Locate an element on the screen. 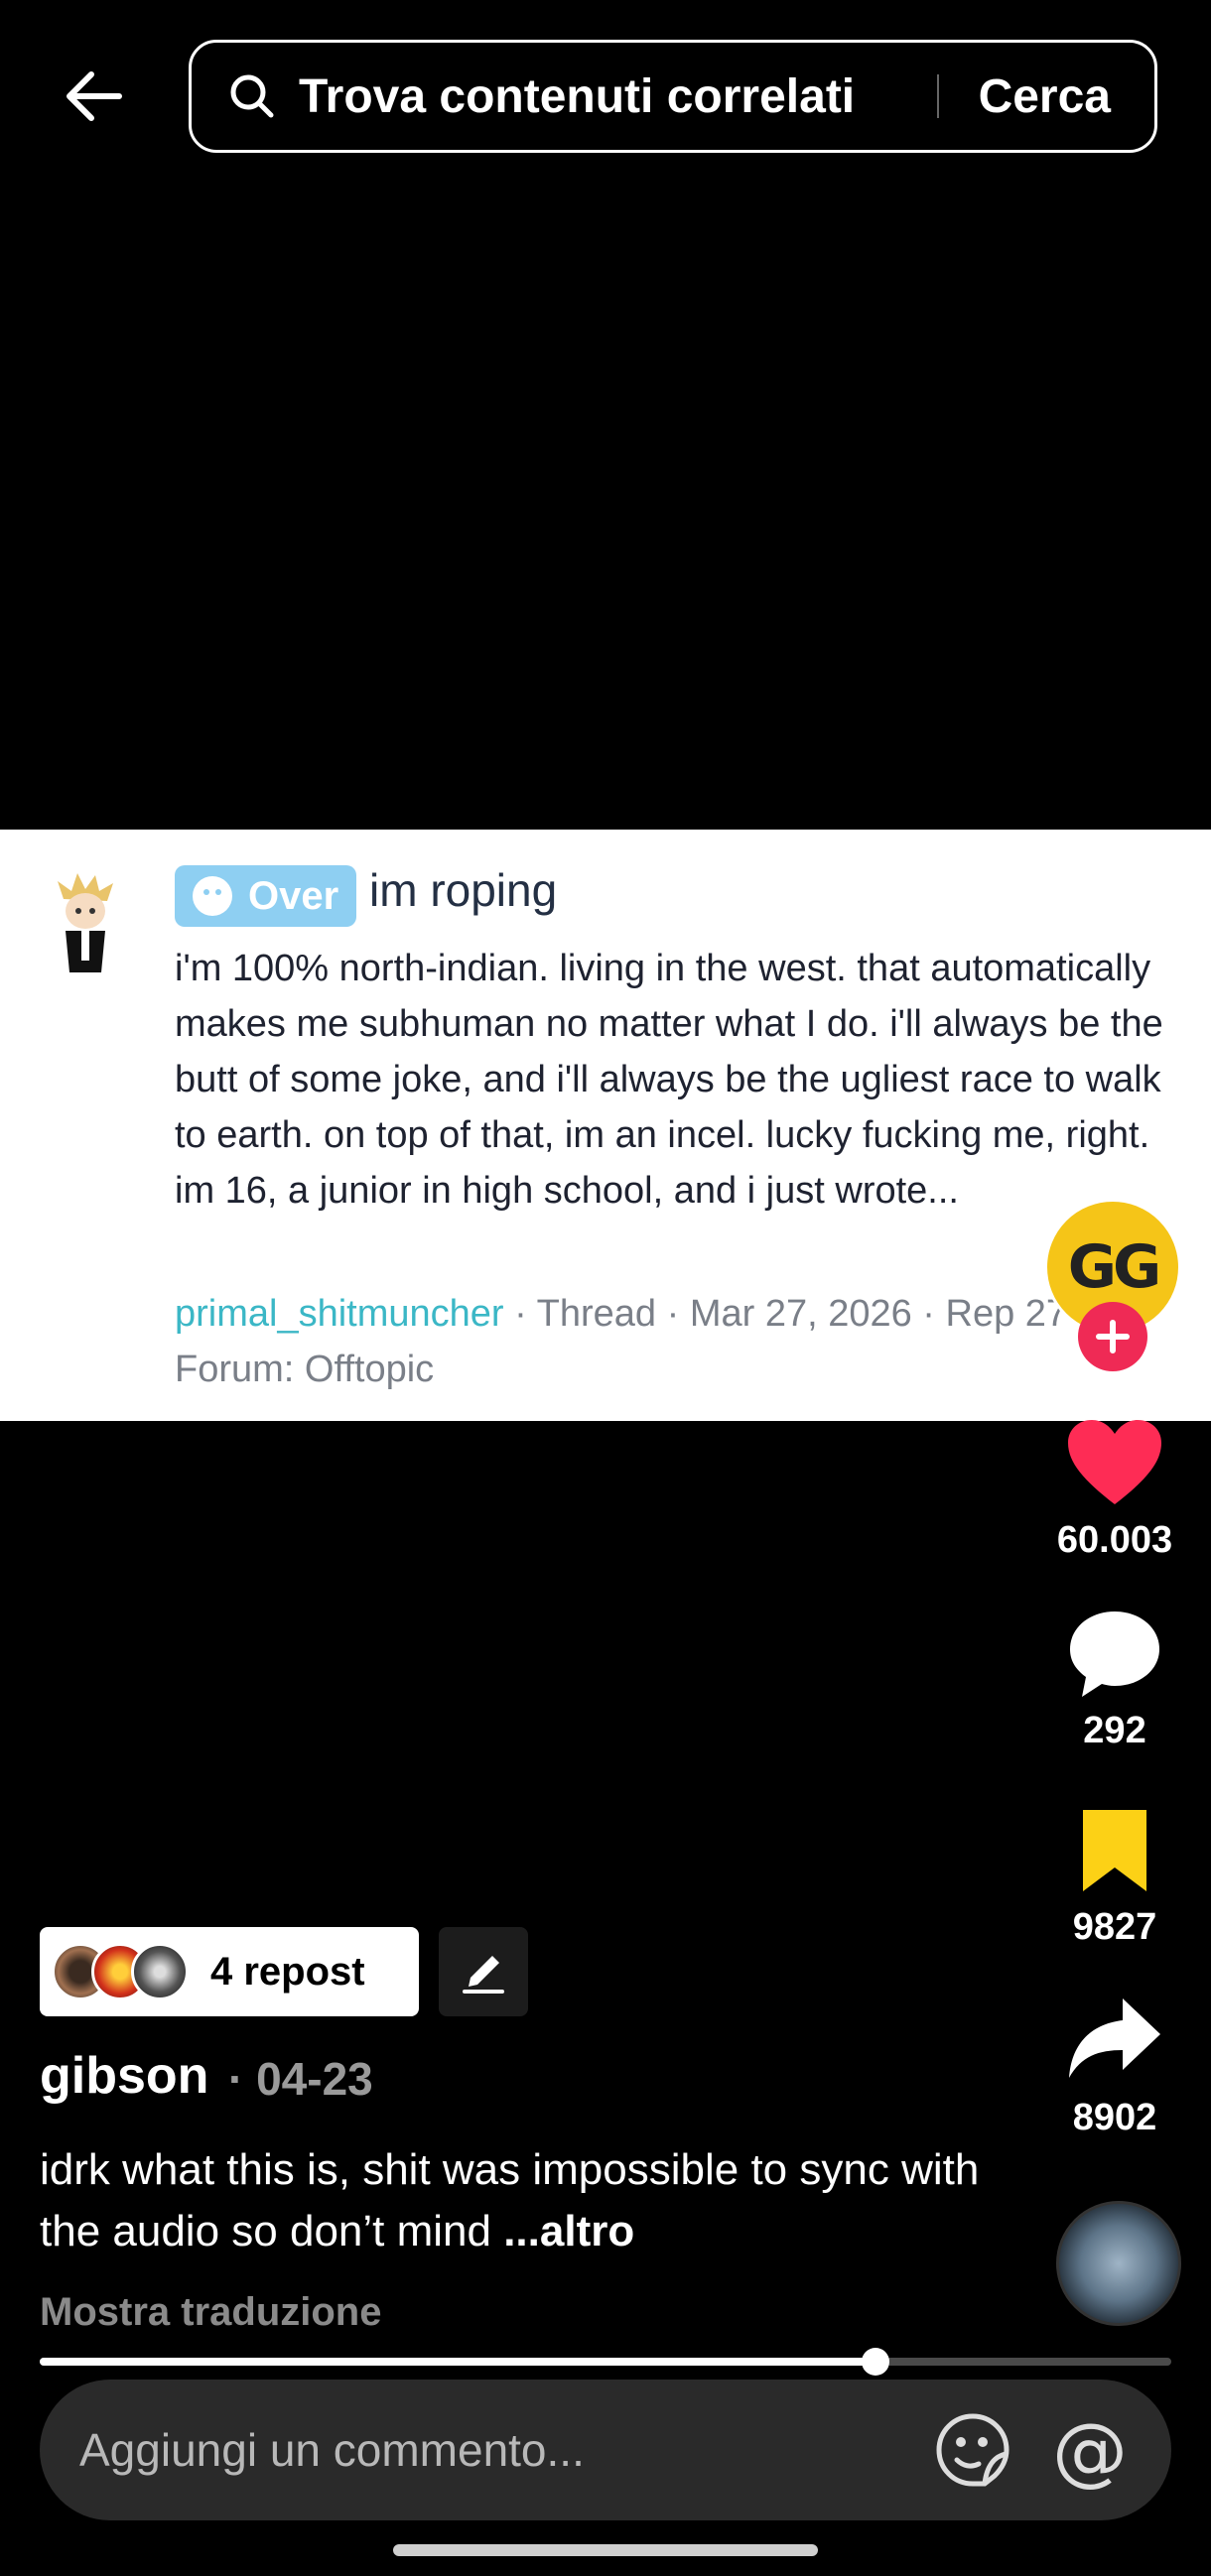 The height and width of the screenshot is (2576, 1211). comment-button: 292 is located at coordinates (1115, 1680).